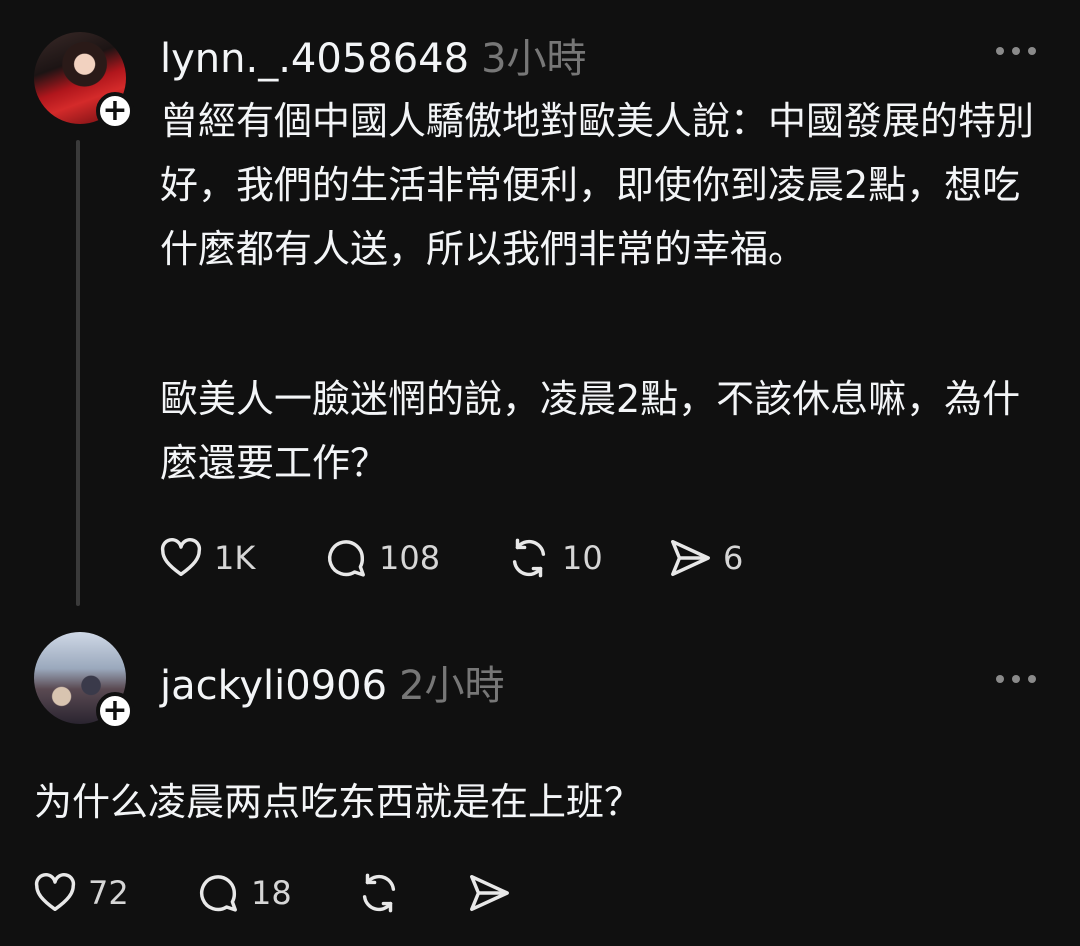 The height and width of the screenshot is (946, 1080). What do you see at coordinates (314, 59) in the screenshot?
I see `username: lynn._.4058648` at bounding box center [314, 59].